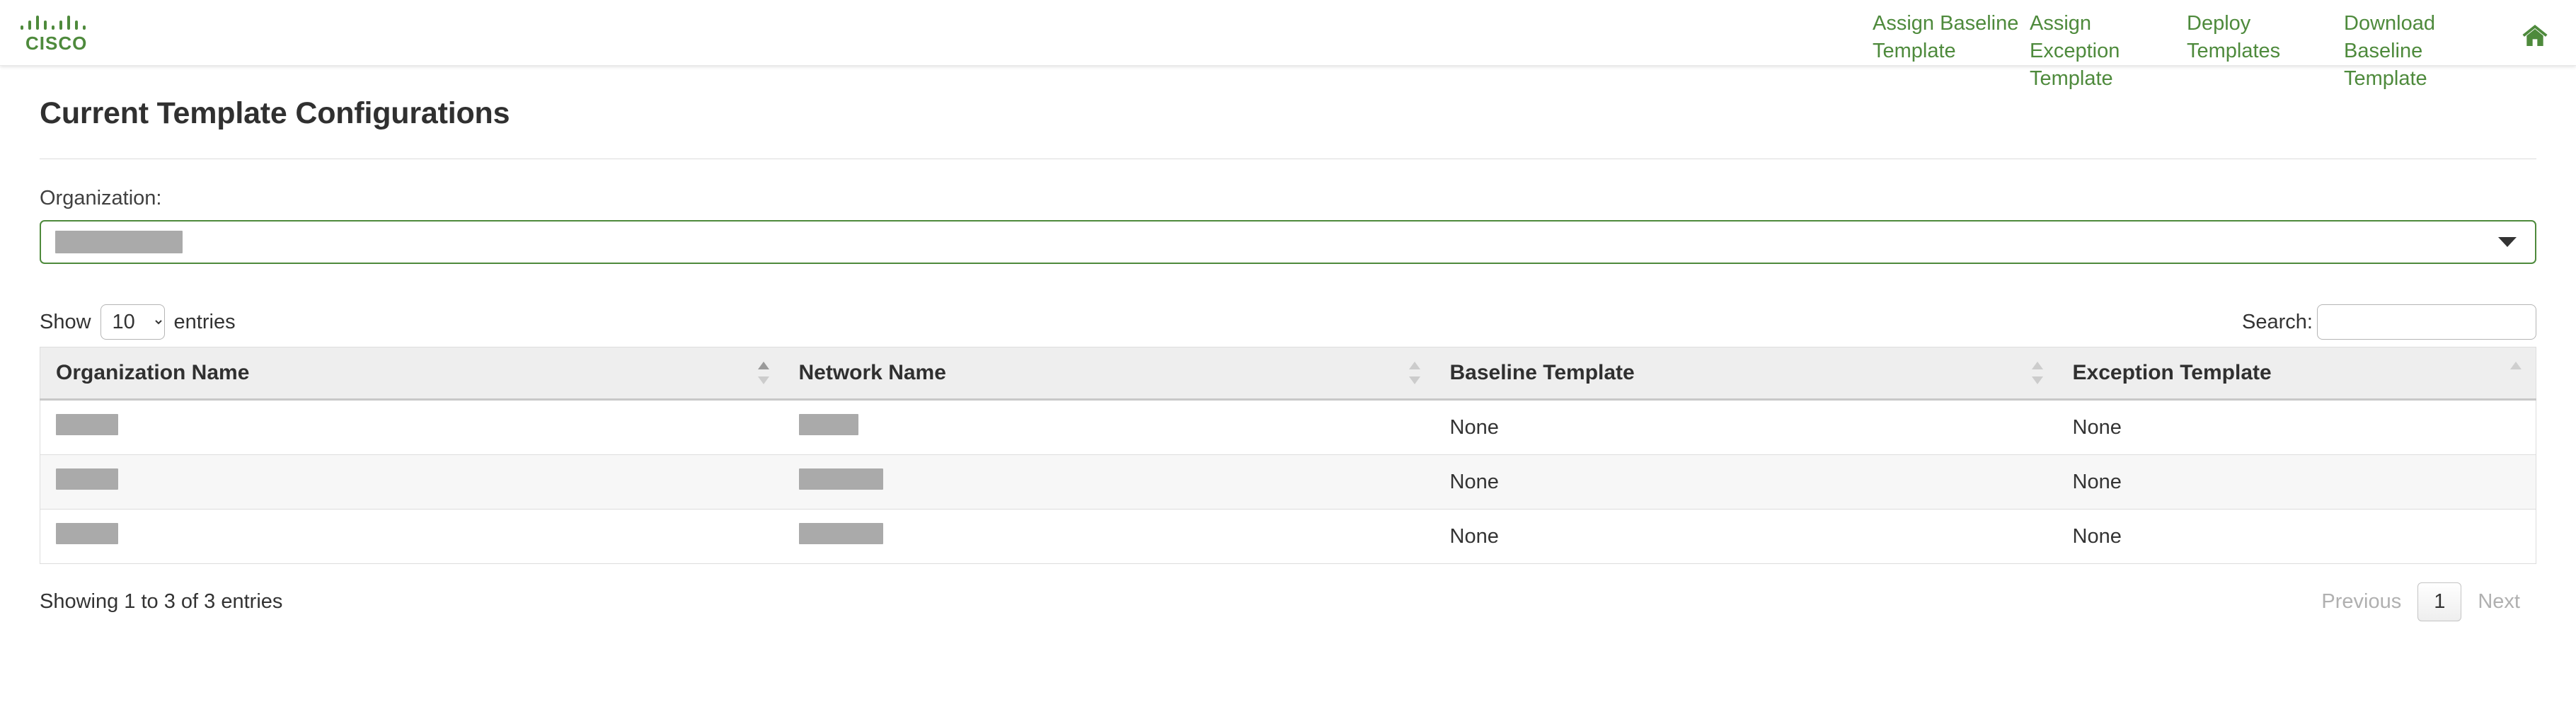 The height and width of the screenshot is (719, 2576). What do you see at coordinates (2234, 51) in the screenshot?
I see `nav-link-line2: Templates` at bounding box center [2234, 51].